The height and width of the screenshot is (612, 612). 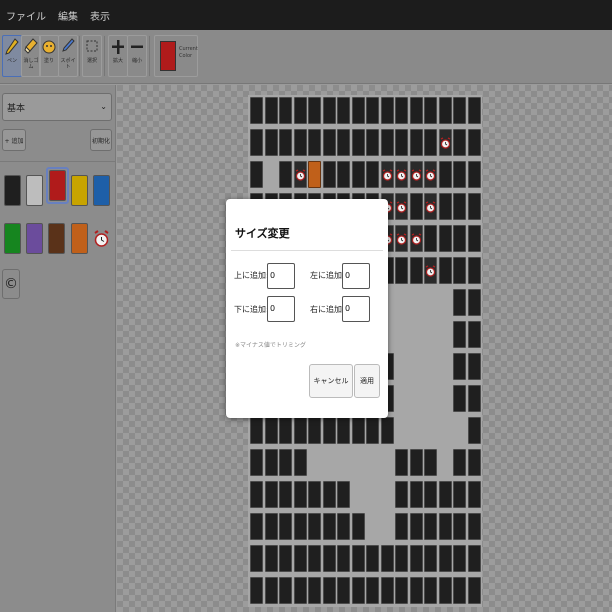 What do you see at coordinates (57, 107) in the screenshot?
I see `palette-set-select: 基本 ⌄` at bounding box center [57, 107].